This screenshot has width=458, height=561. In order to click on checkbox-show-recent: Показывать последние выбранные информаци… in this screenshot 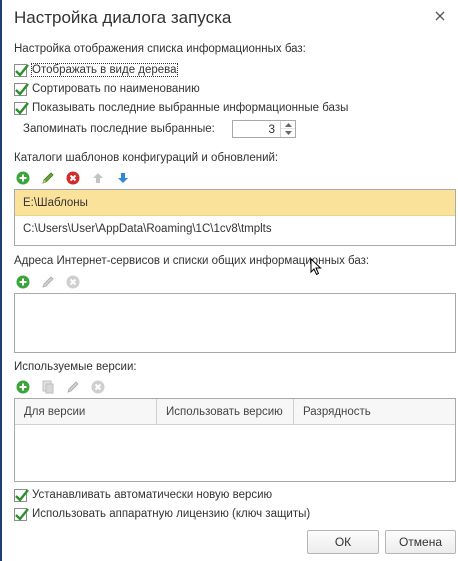, I will do `click(181, 108)`.